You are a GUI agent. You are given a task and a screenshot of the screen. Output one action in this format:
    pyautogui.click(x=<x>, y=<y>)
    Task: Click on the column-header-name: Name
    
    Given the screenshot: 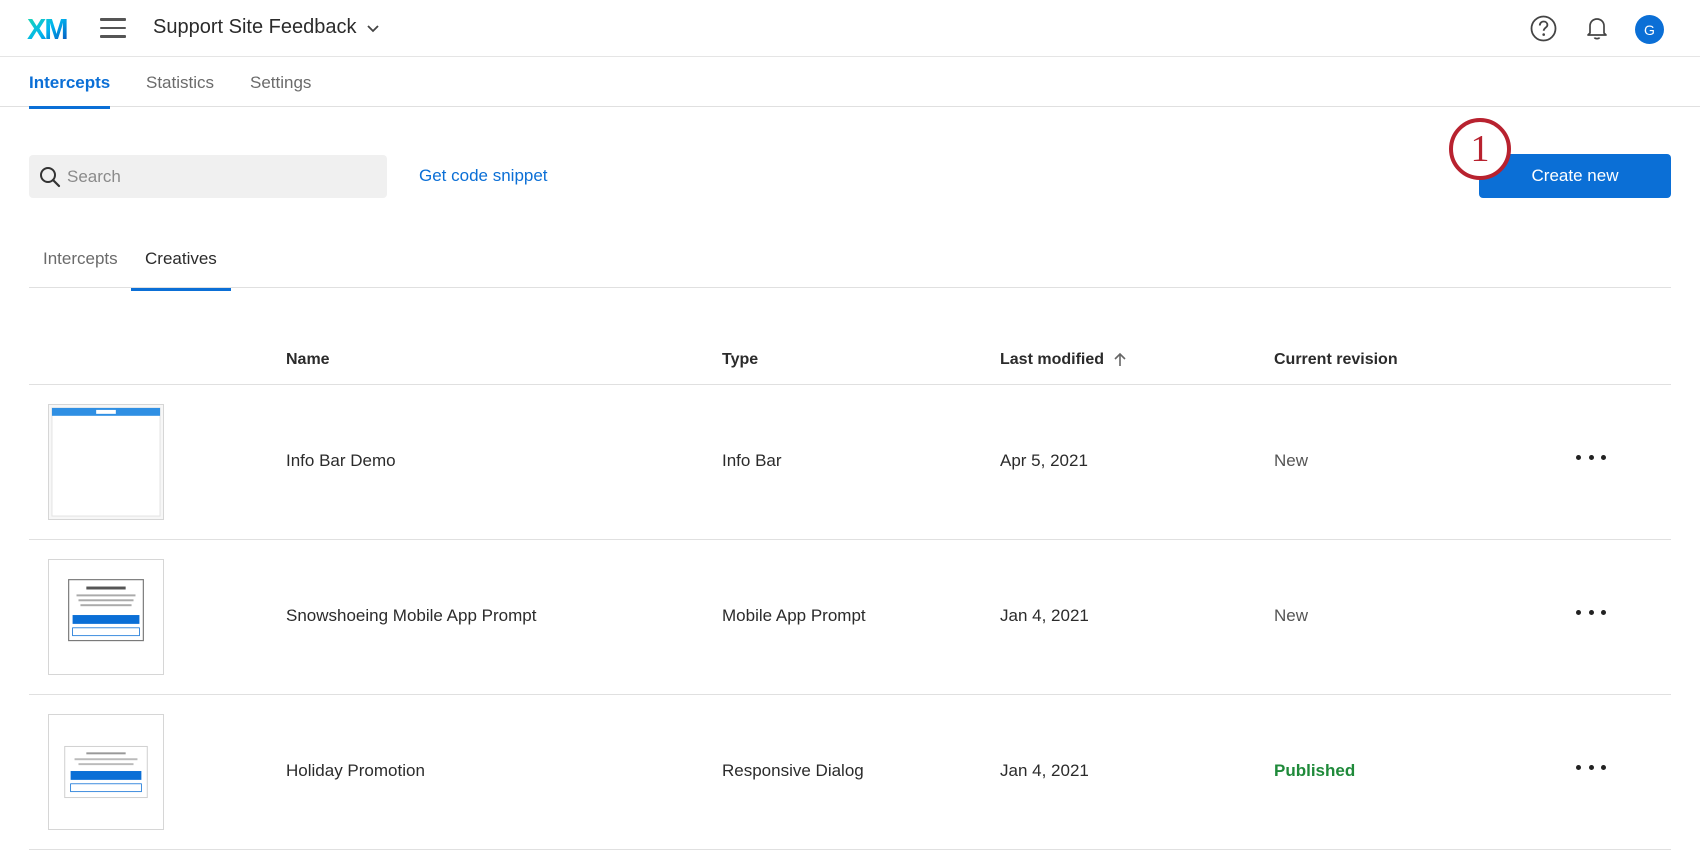 What is the action you would take?
    pyautogui.click(x=308, y=360)
    